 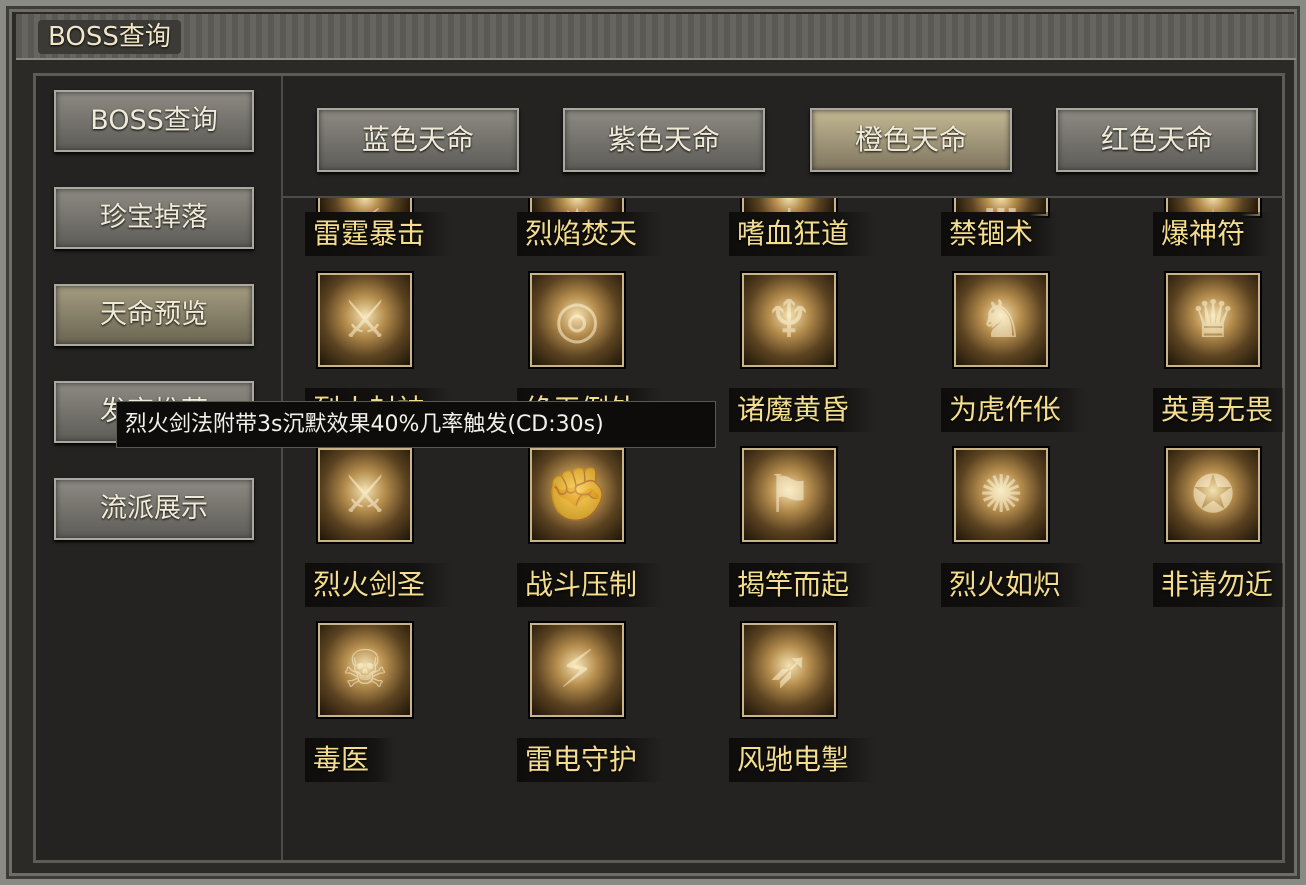 I want to click on blazing-fire-icon: ✺, so click(x=1001, y=495).